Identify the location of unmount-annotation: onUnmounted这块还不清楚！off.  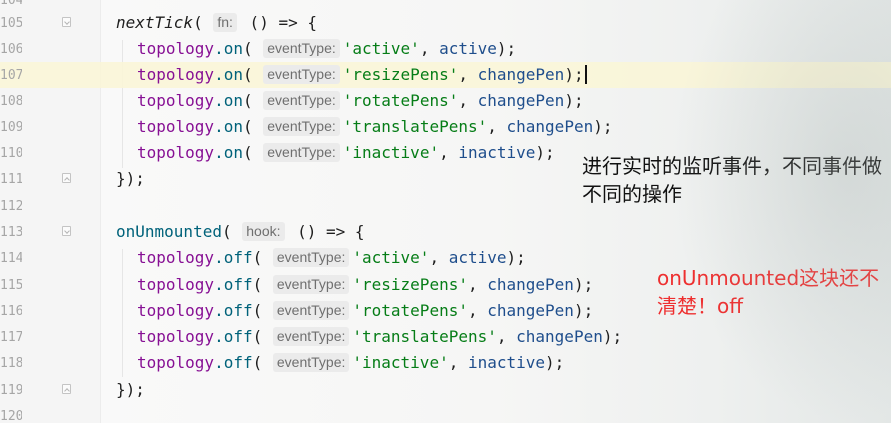
(768, 292).